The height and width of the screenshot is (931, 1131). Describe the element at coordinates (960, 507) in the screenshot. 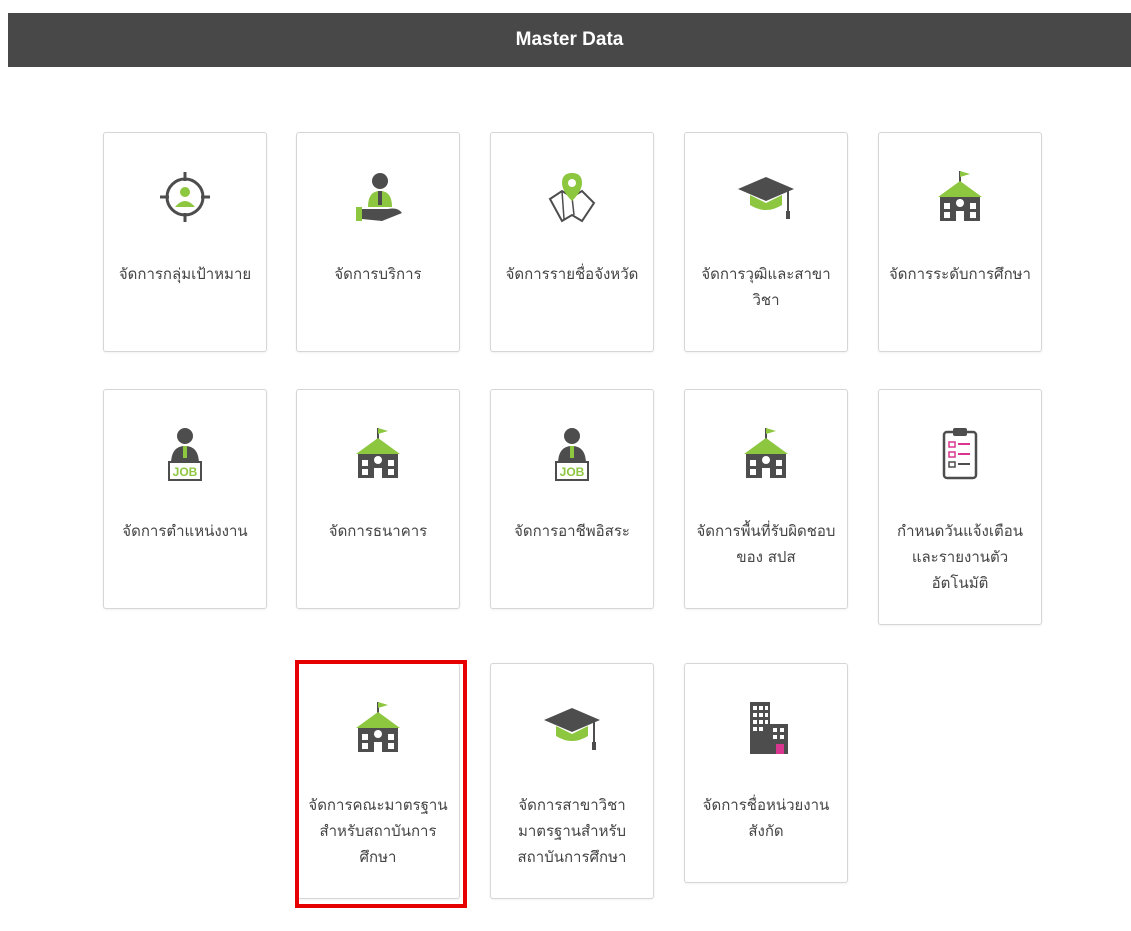

I see `card-notification-schedule: กำหนดวันแจ้งเตือนและรายงานตัวอัตโนมัติ` at that location.